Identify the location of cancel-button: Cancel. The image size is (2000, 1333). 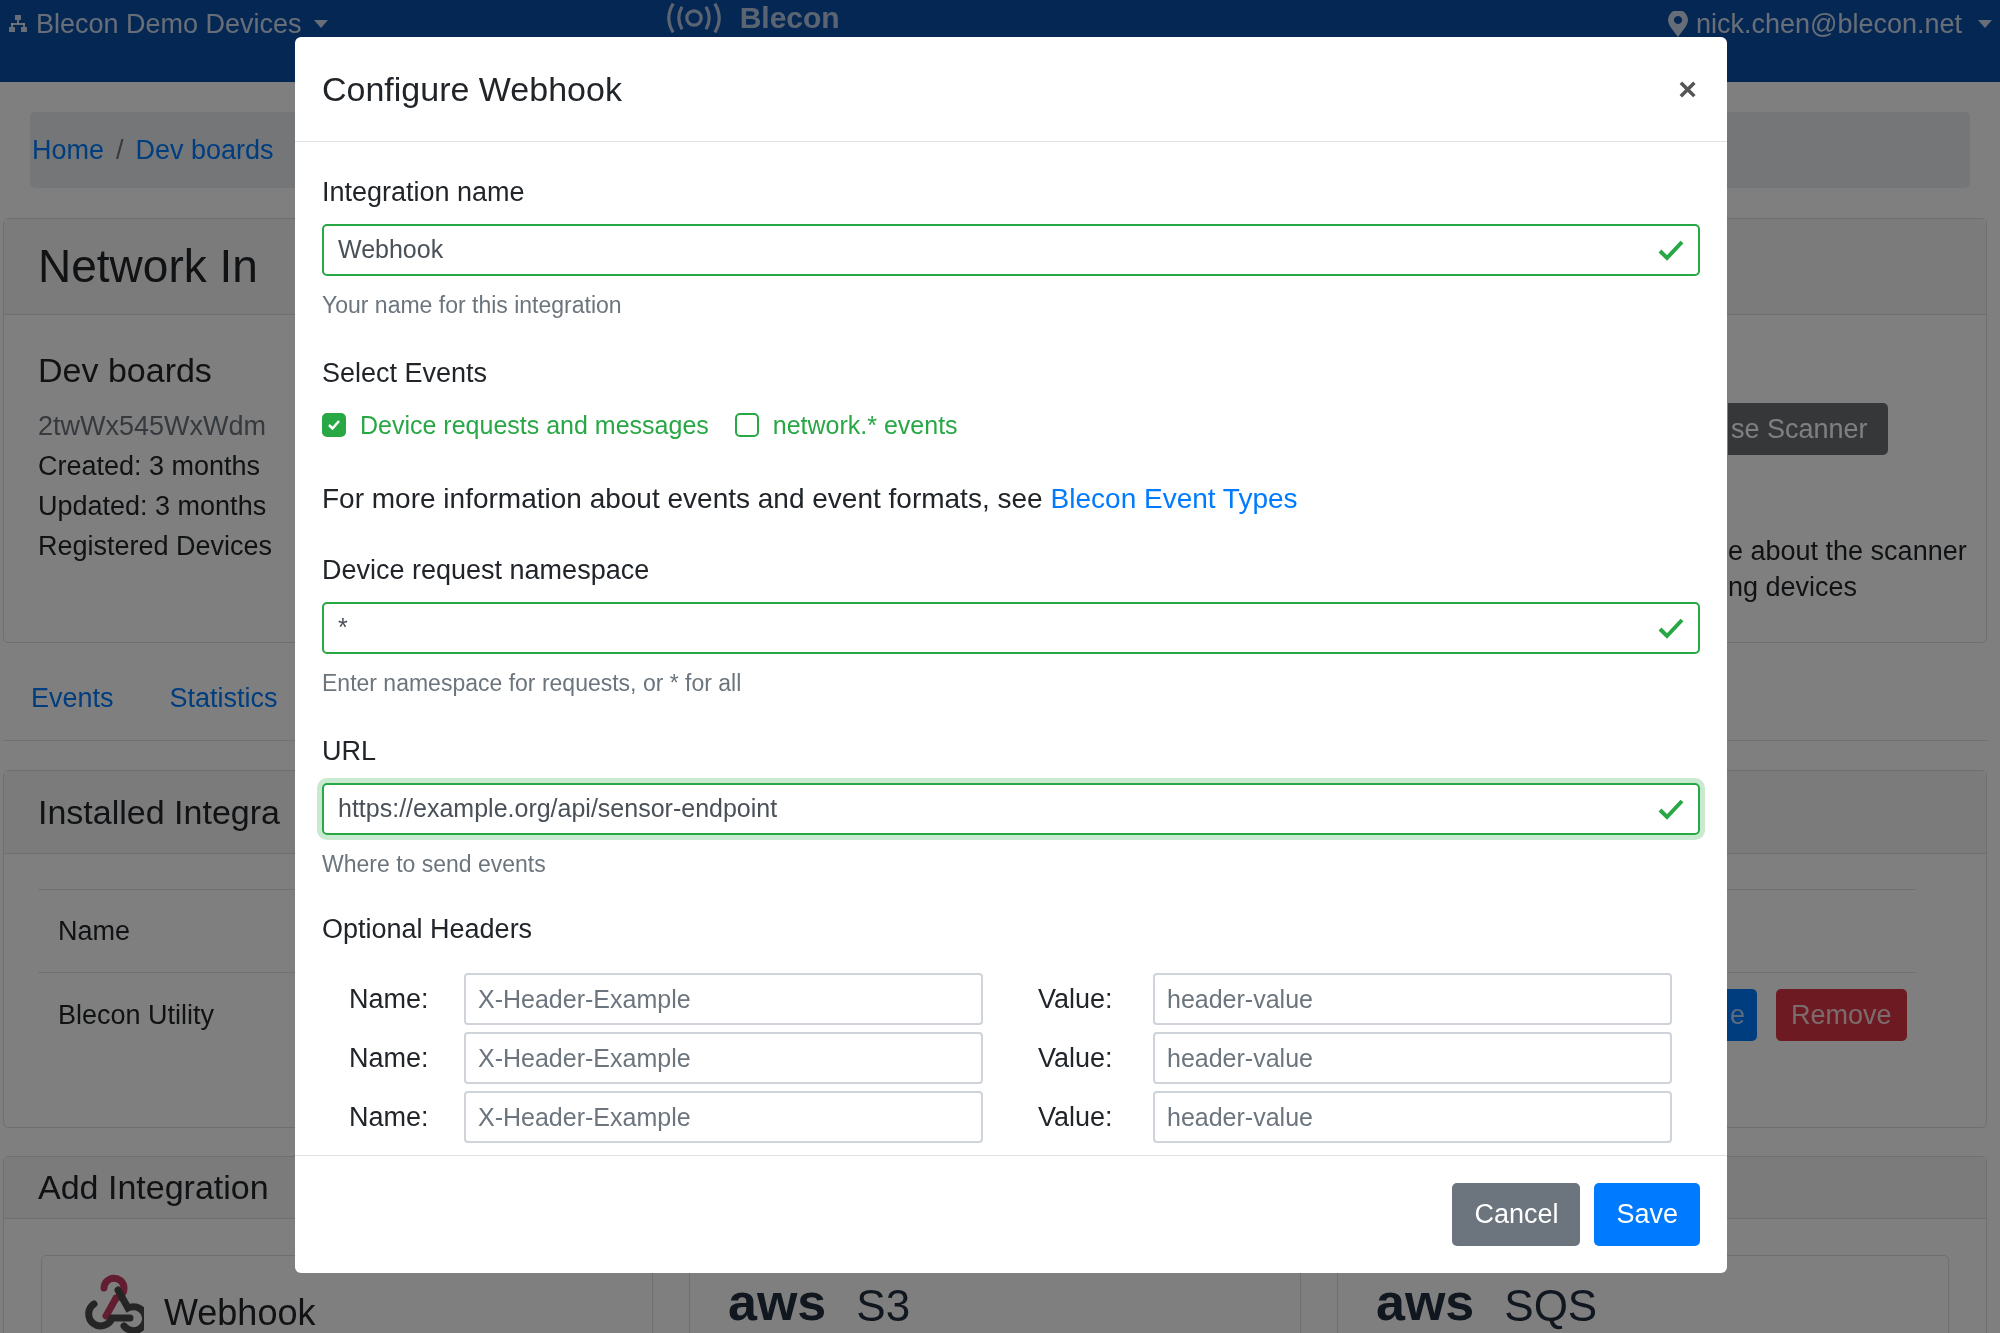
(1516, 1214).